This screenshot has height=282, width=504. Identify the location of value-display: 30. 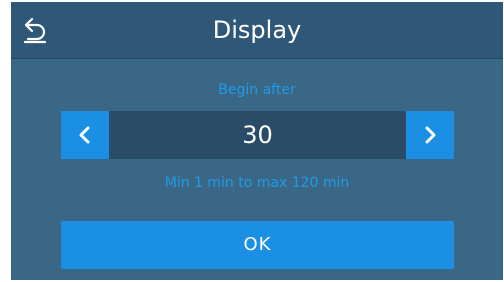
(257, 135).